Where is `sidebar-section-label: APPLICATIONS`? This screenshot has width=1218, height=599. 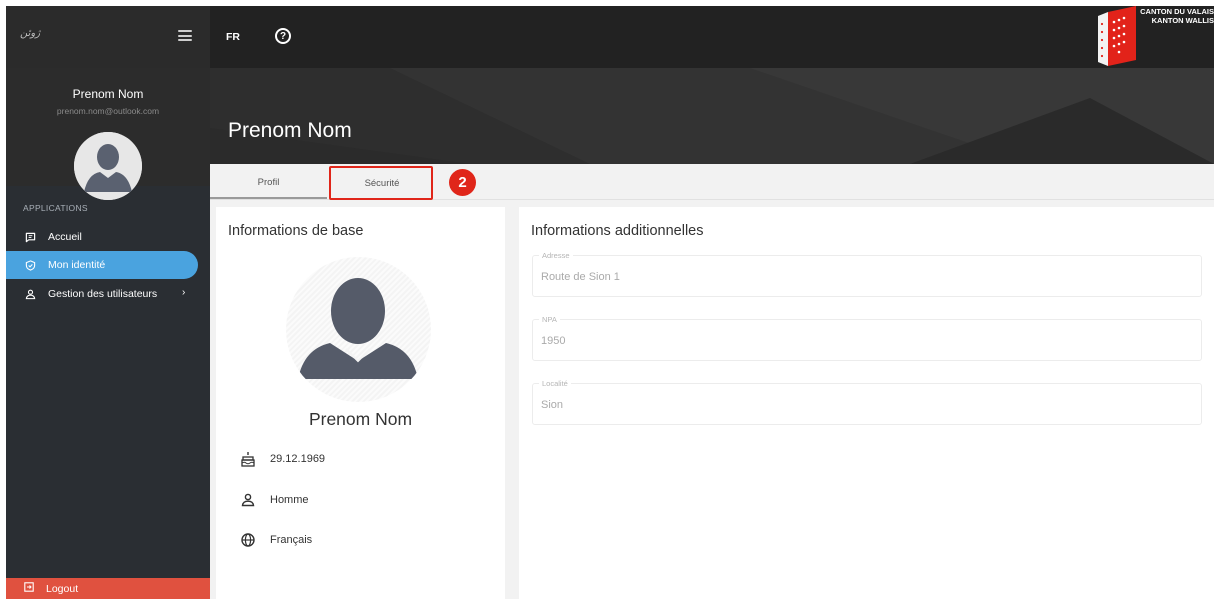
sidebar-section-label: APPLICATIONS is located at coordinates (55, 208).